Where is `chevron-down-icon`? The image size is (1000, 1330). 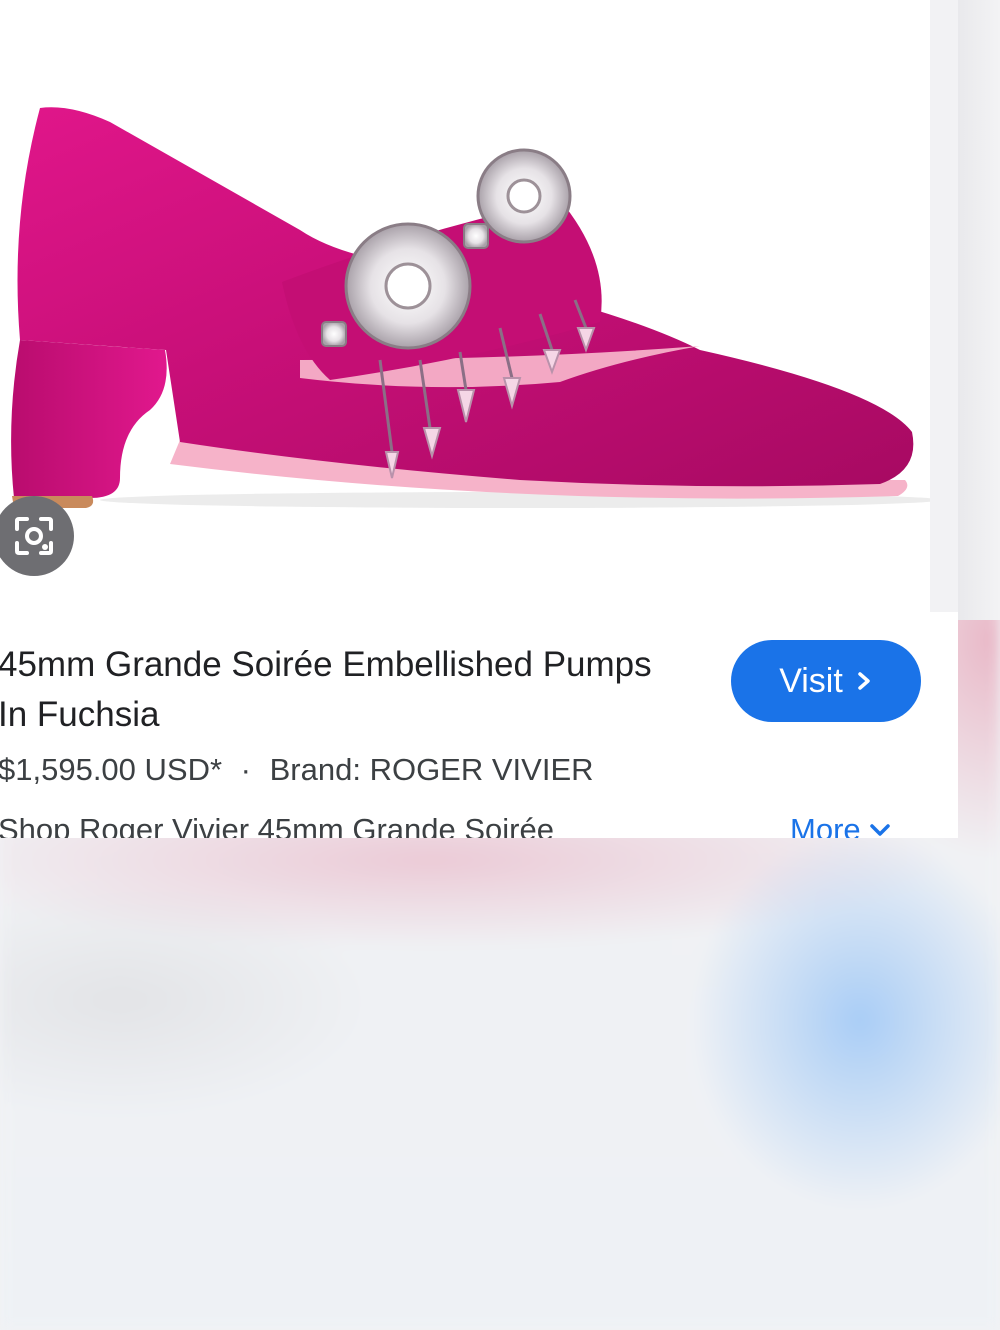
chevron-down-icon is located at coordinates (879, 830).